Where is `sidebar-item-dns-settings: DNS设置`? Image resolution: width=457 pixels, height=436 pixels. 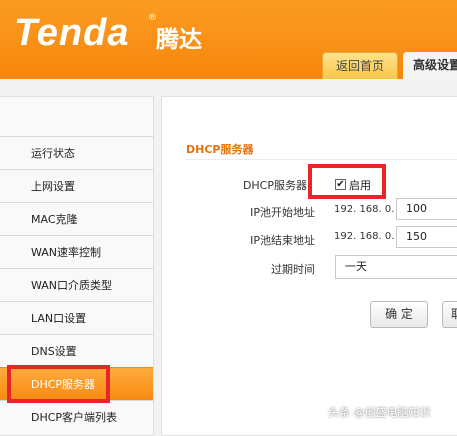 sidebar-item-dns-settings: DNS设置 is located at coordinates (76, 350).